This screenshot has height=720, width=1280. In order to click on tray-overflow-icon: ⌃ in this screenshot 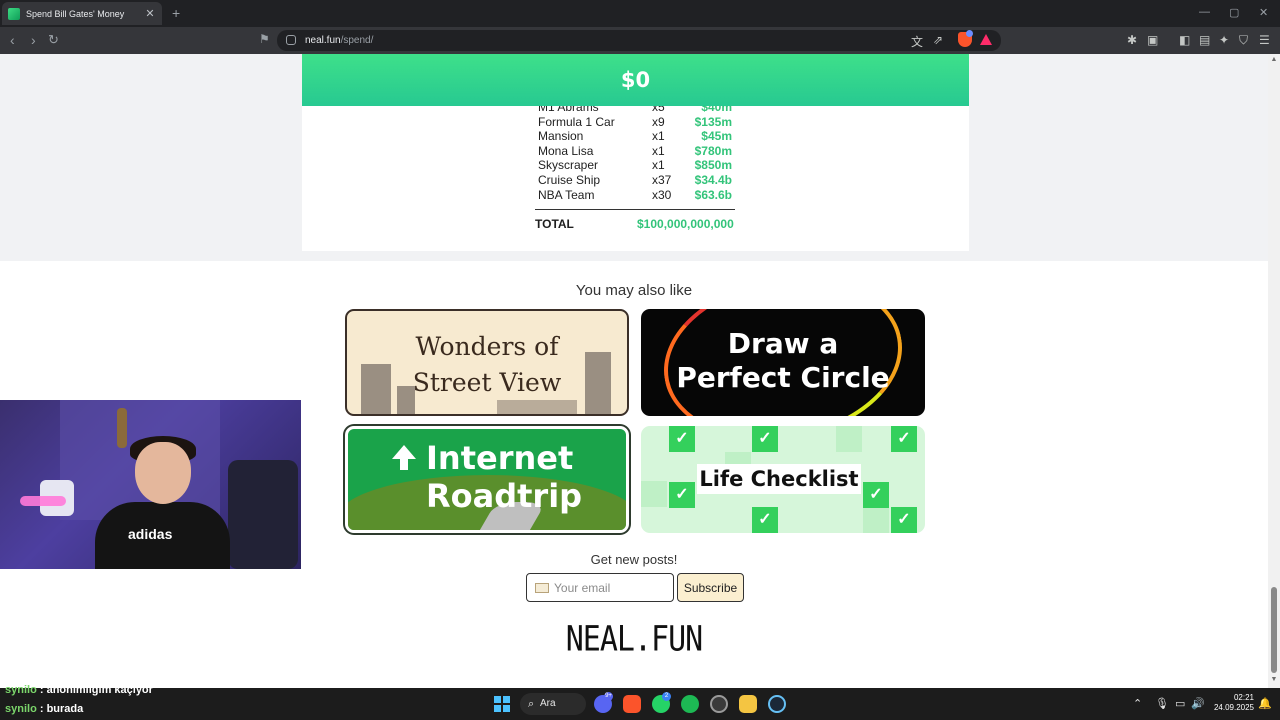, I will do `click(1137, 703)`.